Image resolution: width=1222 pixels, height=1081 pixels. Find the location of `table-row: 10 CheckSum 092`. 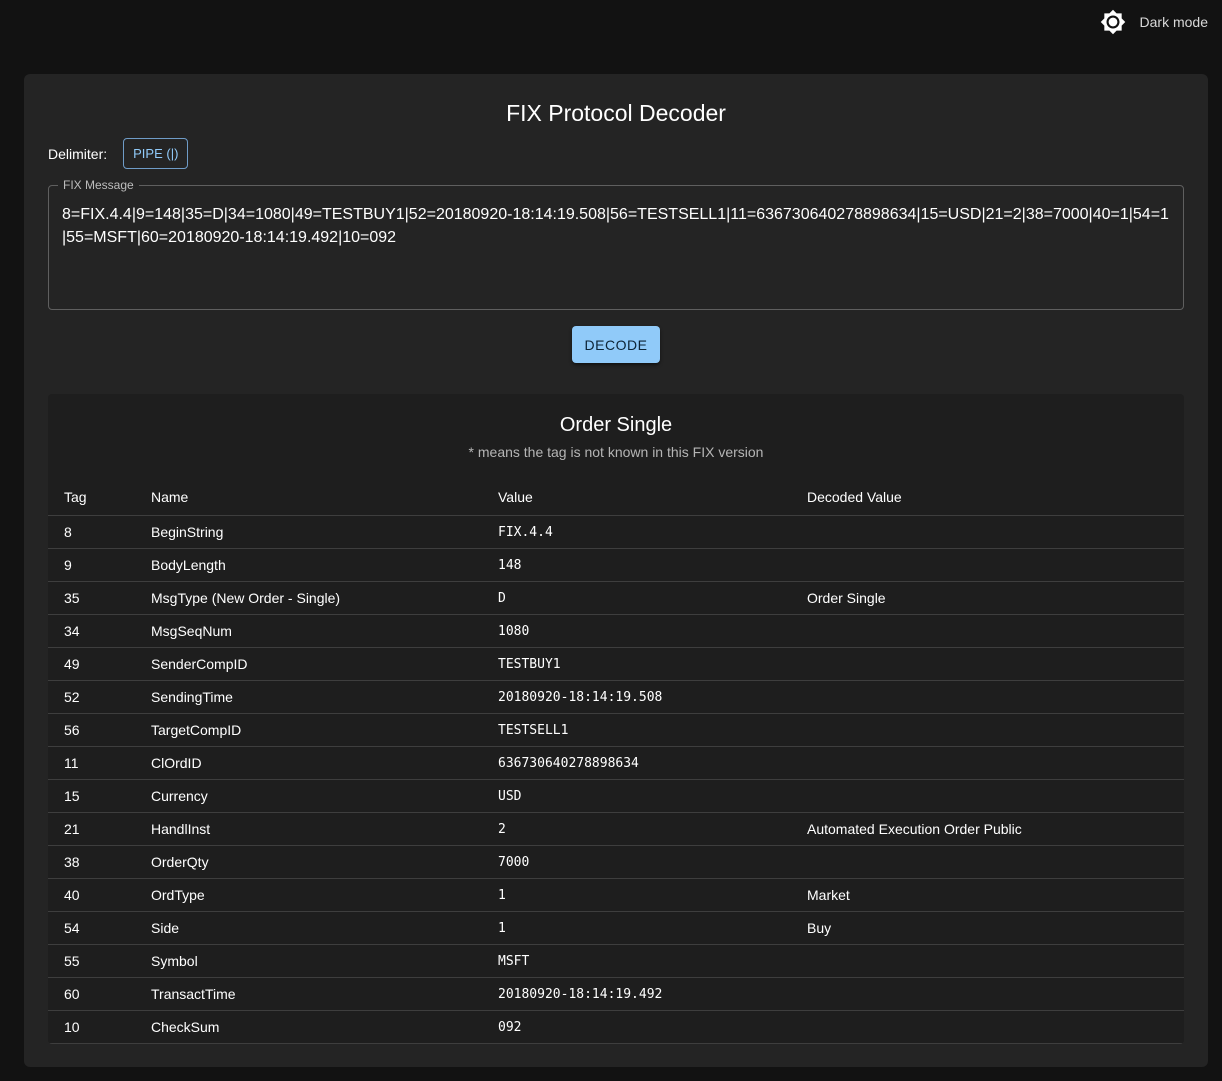

table-row: 10 CheckSum 092 is located at coordinates (616, 1027).